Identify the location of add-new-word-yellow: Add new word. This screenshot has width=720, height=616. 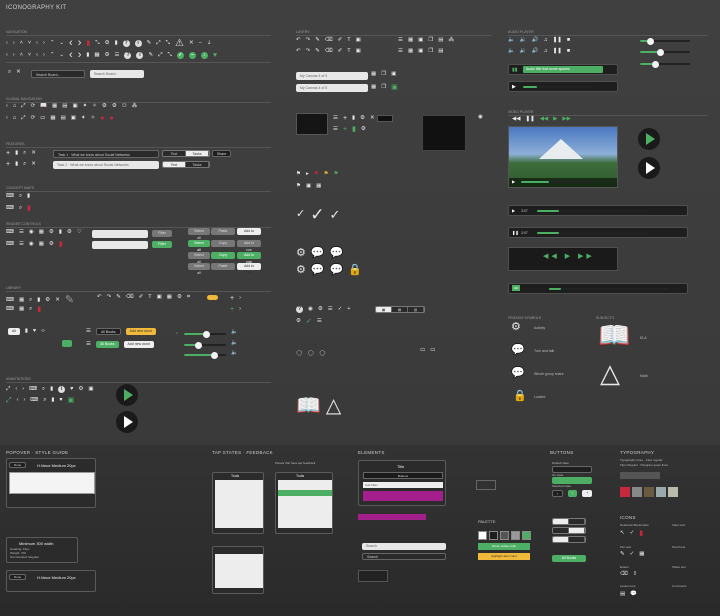
(140, 331).